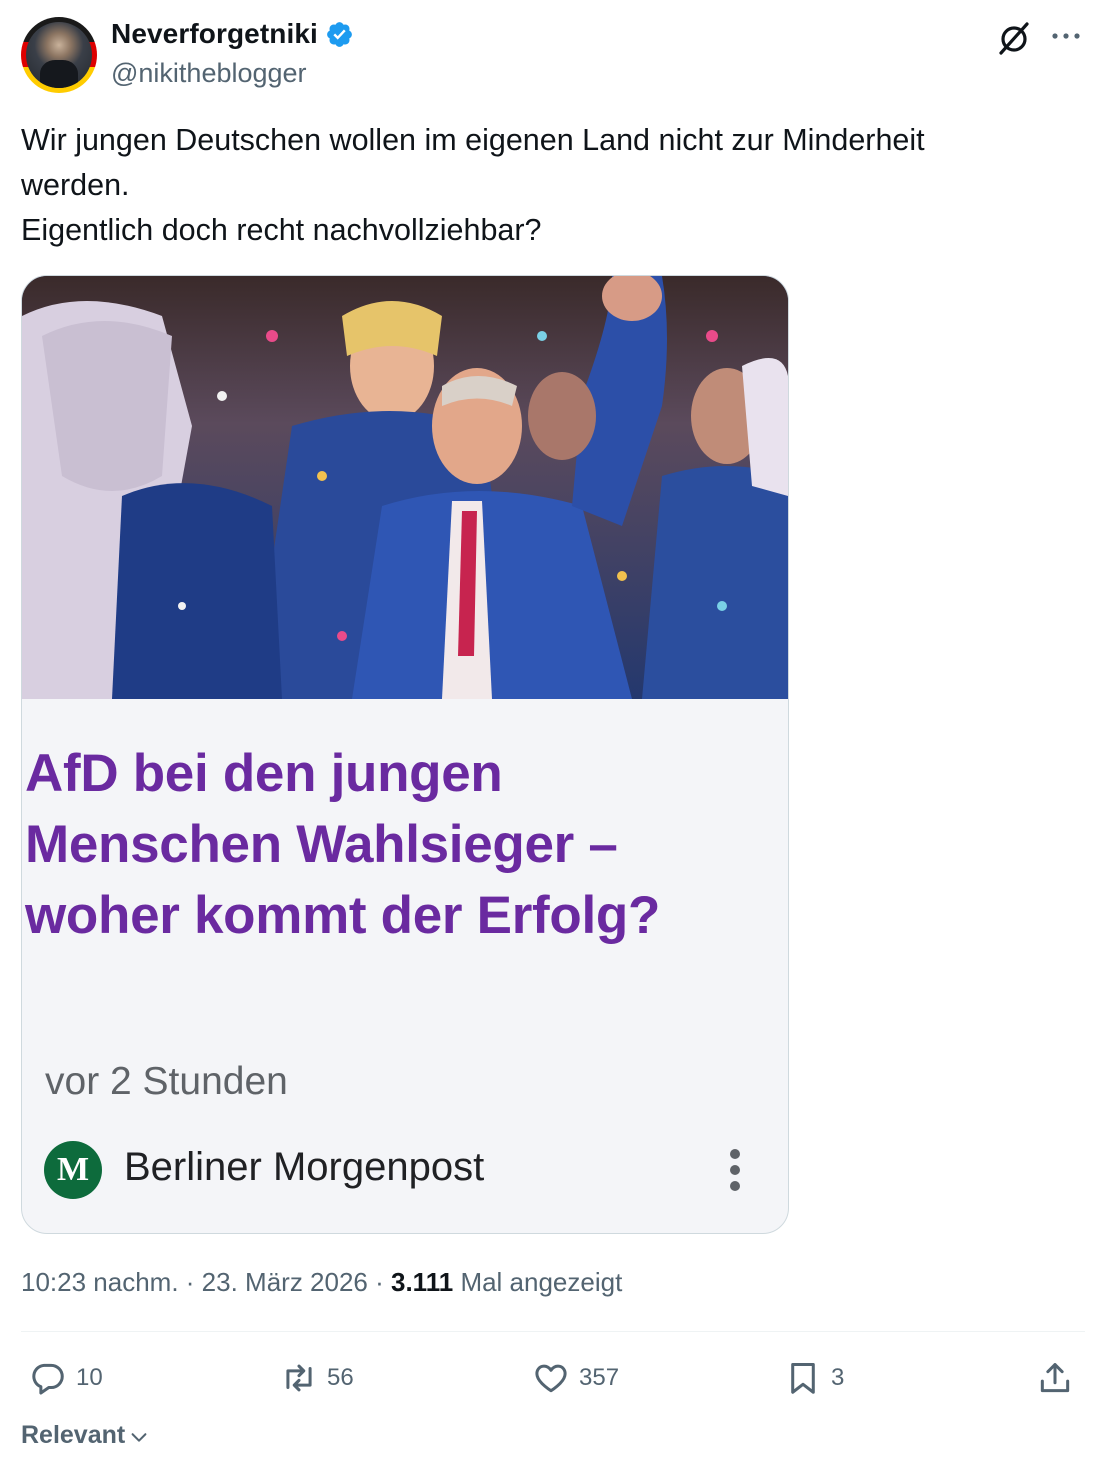 The image size is (1108, 1462). Describe the element at coordinates (553, 1331) in the screenshot. I see `divider` at that location.